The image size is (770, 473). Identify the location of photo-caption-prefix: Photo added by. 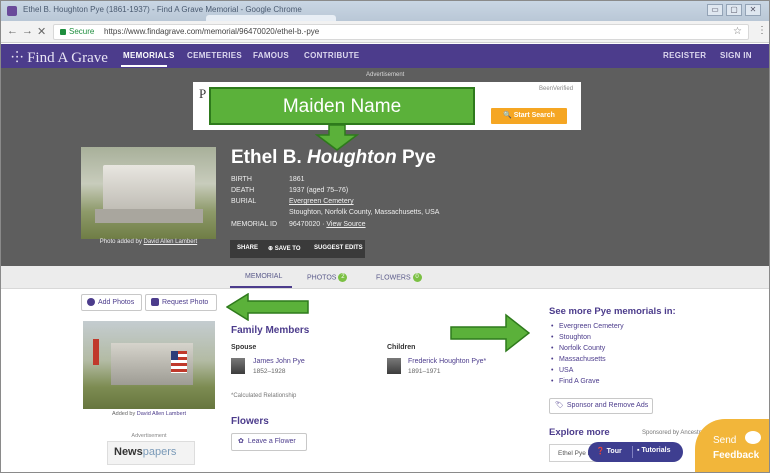
(120, 242).